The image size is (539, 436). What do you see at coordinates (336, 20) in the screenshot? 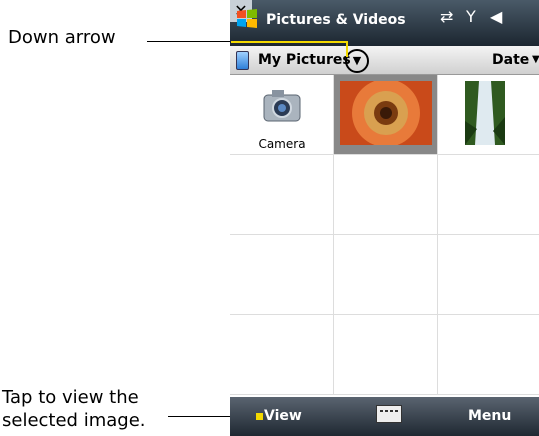
I see `app-title: Pictures & Videos` at bounding box center [336, 20].